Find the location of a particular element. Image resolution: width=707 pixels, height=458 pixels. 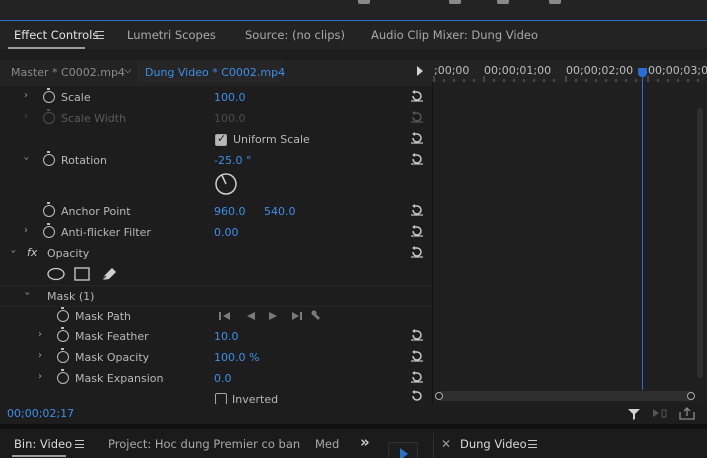

tab-lumetri-scopes: Lumetri Scopes is located at coordinates (171, 35).